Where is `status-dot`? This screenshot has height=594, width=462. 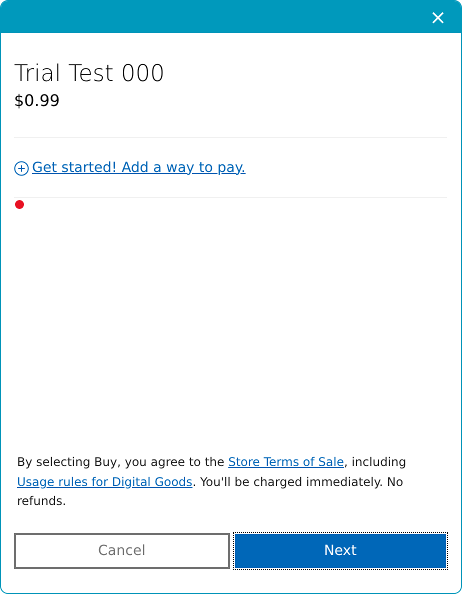
status-dot is located at coordinates (19, 204).